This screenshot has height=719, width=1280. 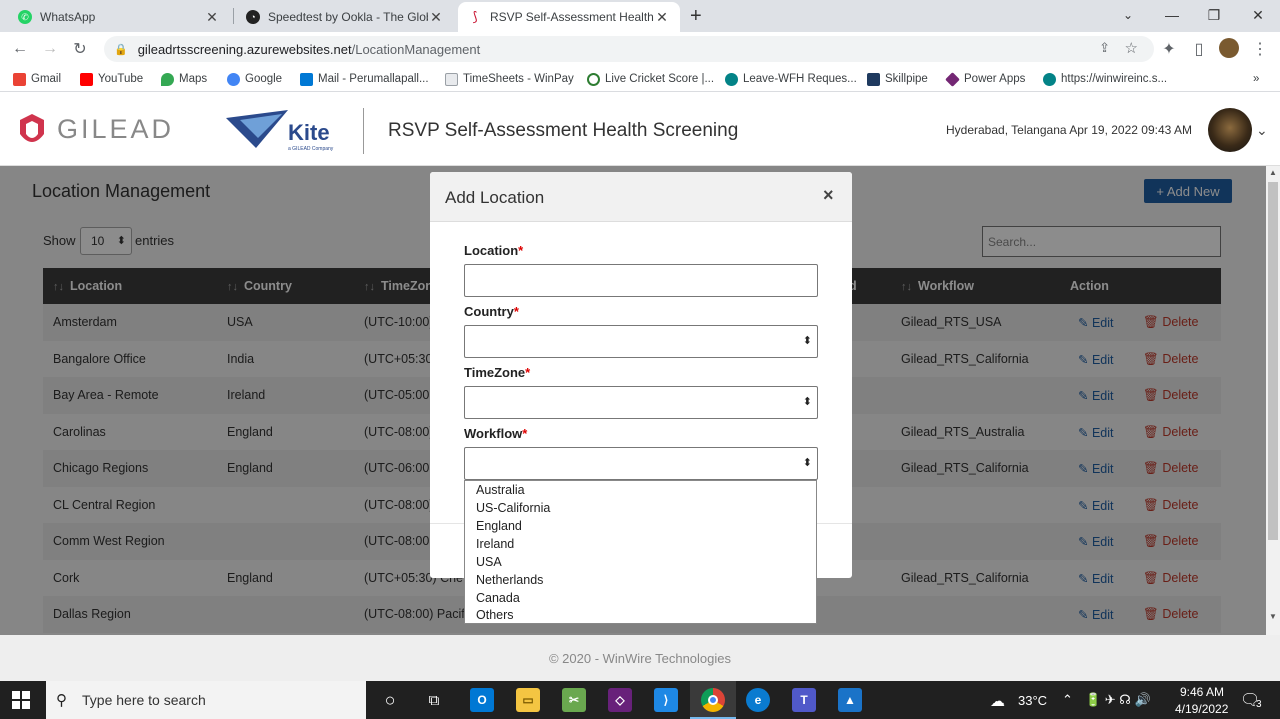 What do you see at coordinates (500, 490) in the screenshot?
I see `workflow-option: Australia` at bounding box center [500, 490].